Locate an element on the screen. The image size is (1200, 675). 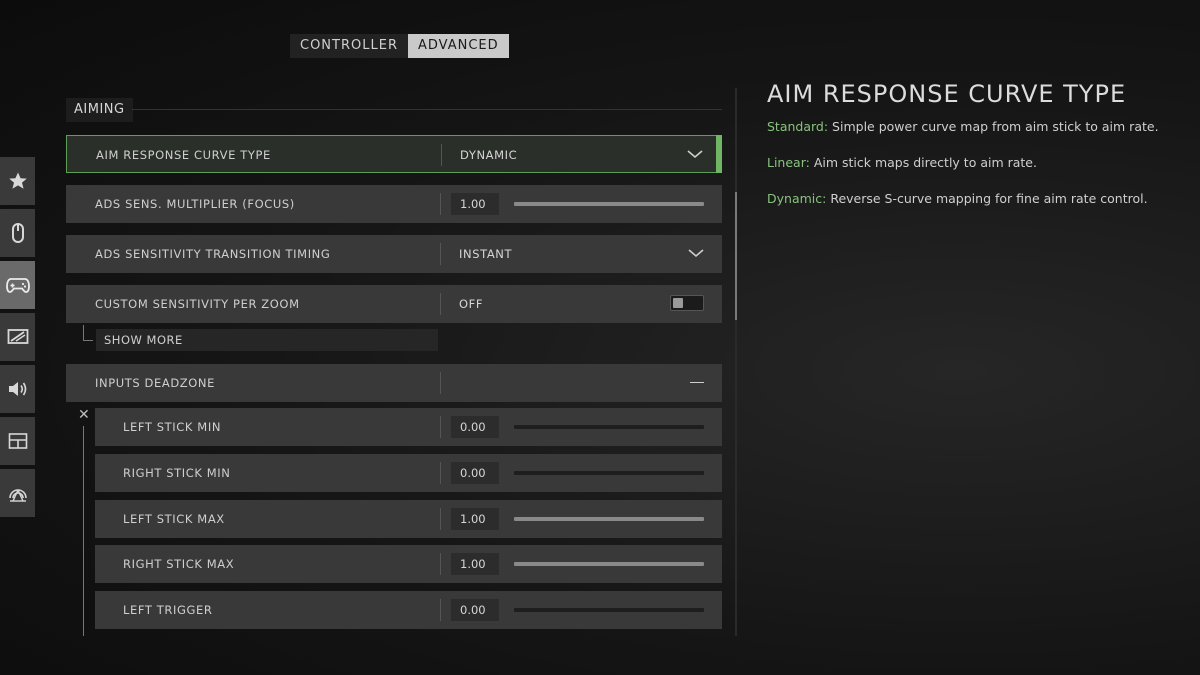
term-dynamic: Dynamic: is located at coordinates (797, 198).